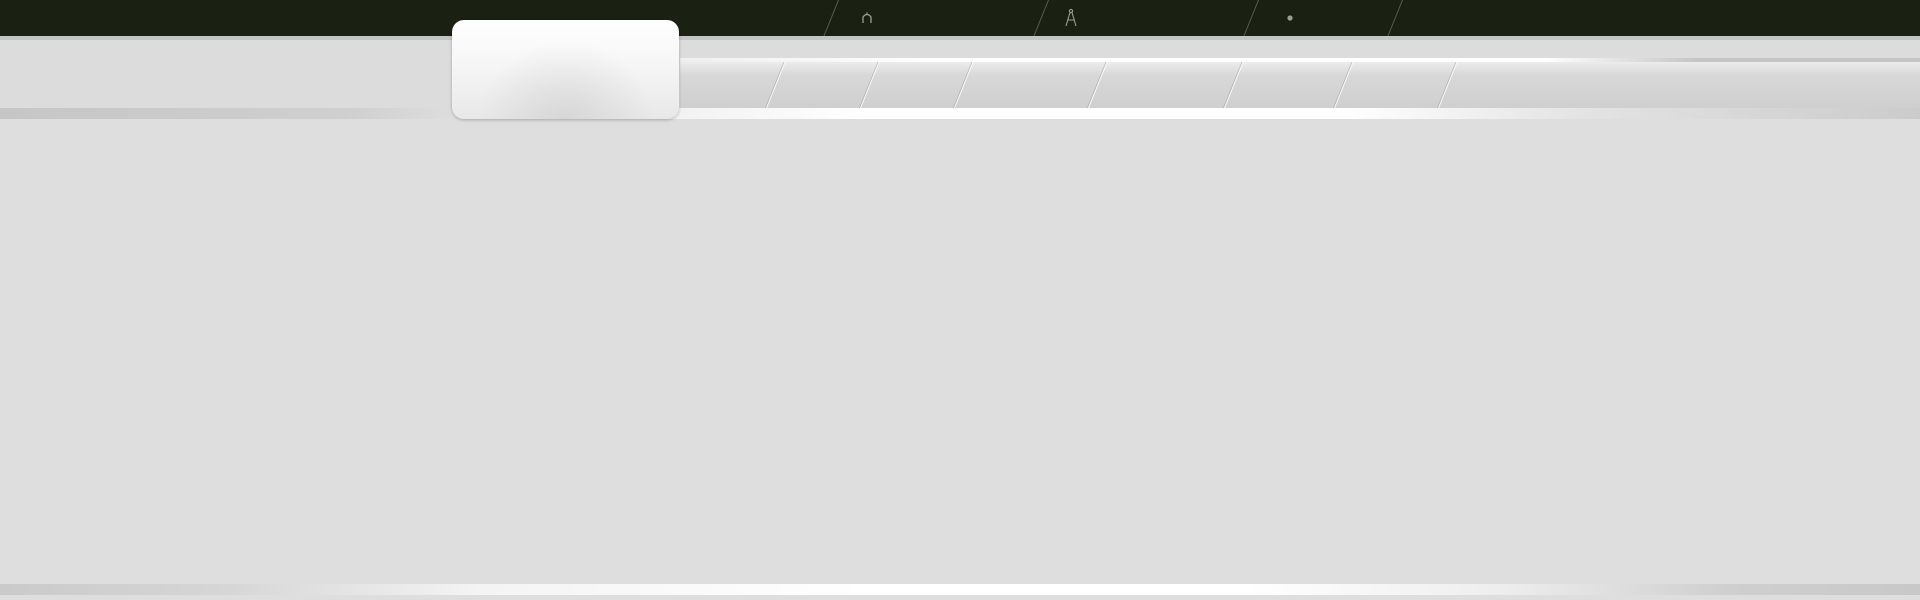 The width and height of the screenshot is (1920, 600). What do you see at coordinates (960, 18) in the screenshot?
I see `top-nav-bar` at bounding box center [960, 18].